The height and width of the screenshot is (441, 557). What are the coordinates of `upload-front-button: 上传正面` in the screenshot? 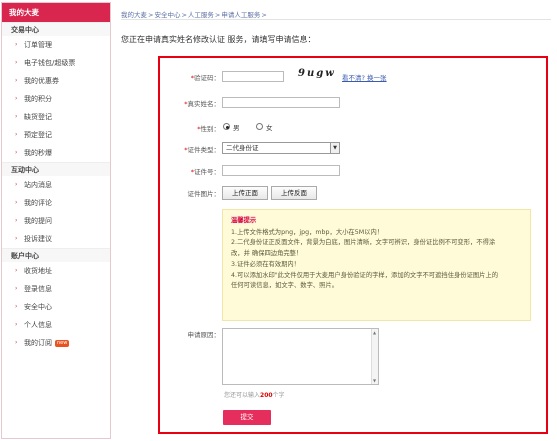 It's located at (245, 193).